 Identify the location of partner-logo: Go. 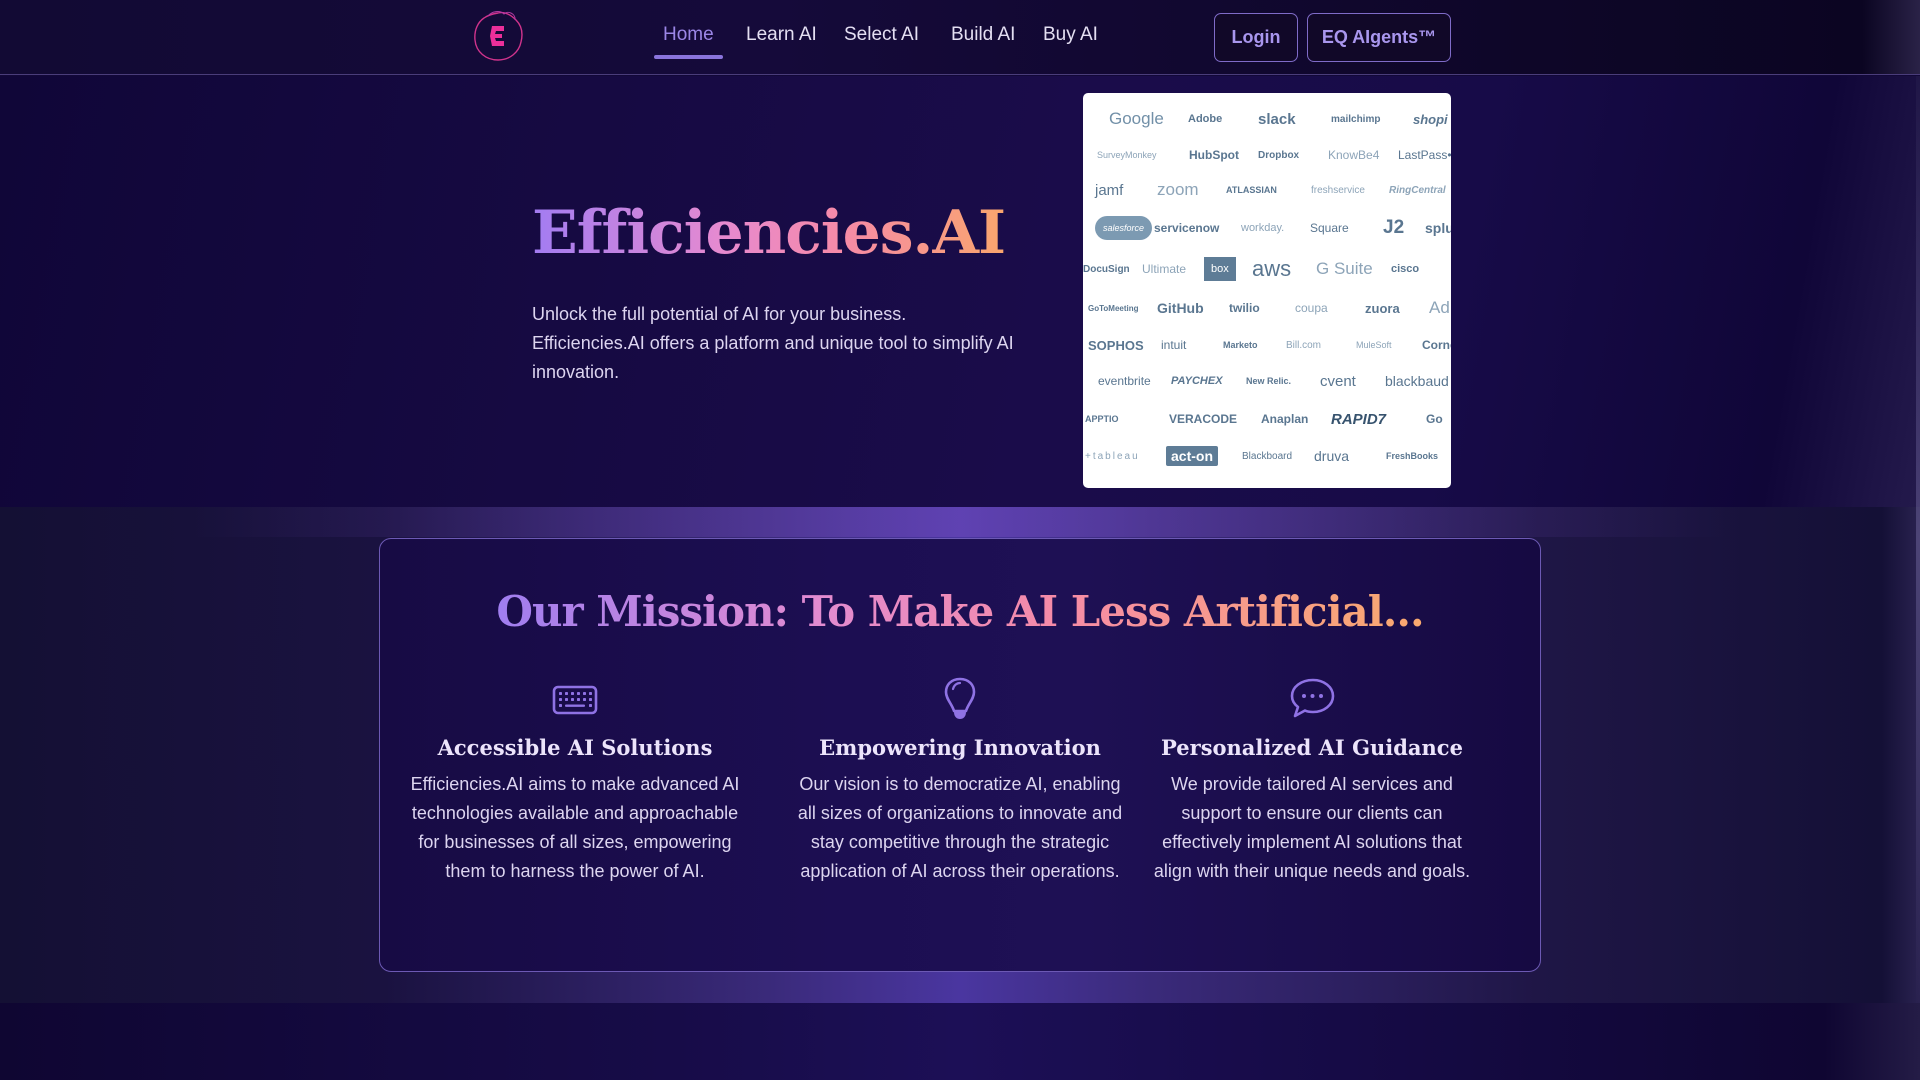
(1434, 419).